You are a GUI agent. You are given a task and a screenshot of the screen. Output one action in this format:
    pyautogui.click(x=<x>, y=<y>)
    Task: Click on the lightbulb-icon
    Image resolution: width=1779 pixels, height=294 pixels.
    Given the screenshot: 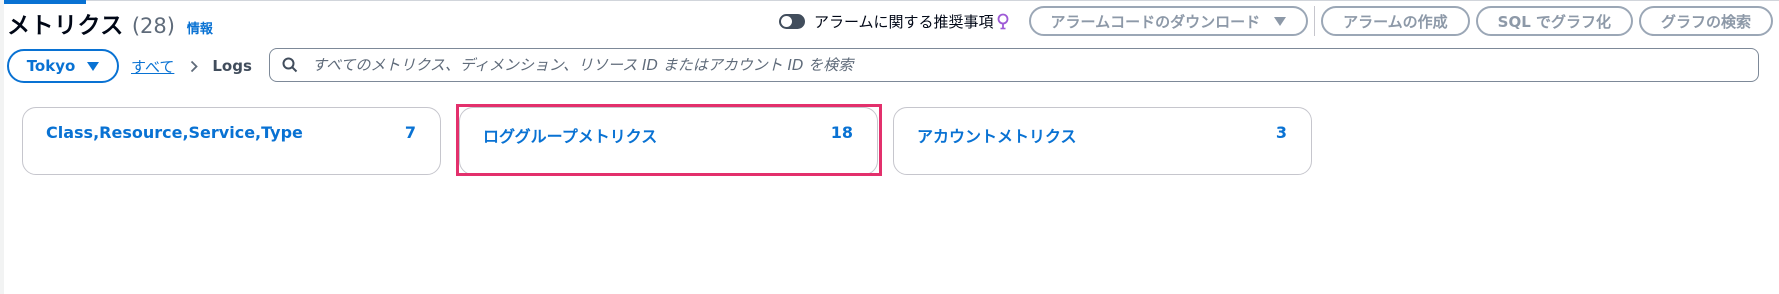 What is the action you would take?
    pyautogui.click(x=1003, y=21)
    